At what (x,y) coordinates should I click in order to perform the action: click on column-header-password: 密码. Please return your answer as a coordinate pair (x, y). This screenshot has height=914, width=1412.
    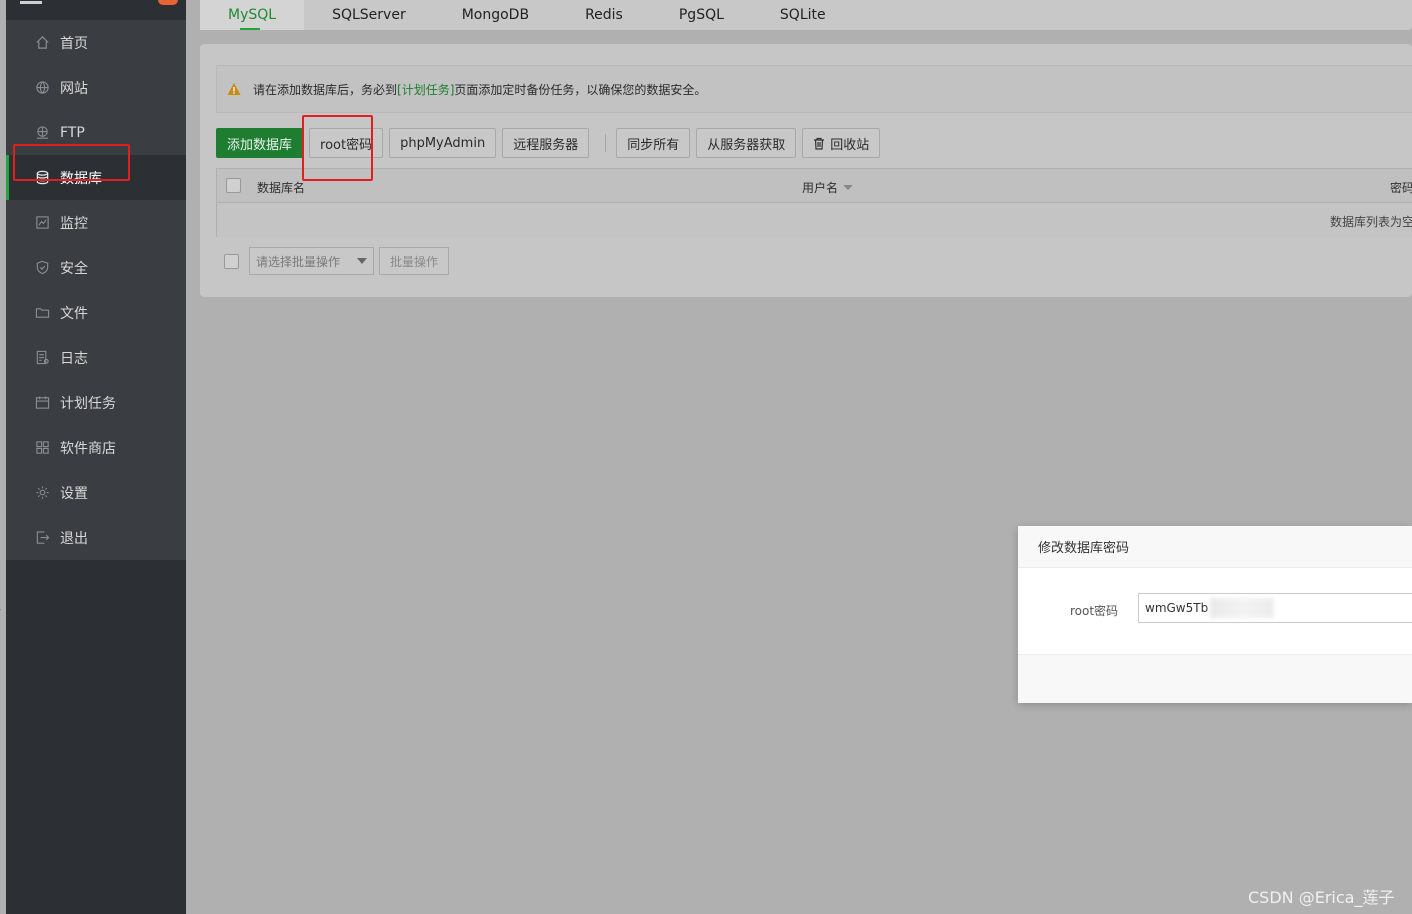
    Looking at the image, I should click on (1401, 188).